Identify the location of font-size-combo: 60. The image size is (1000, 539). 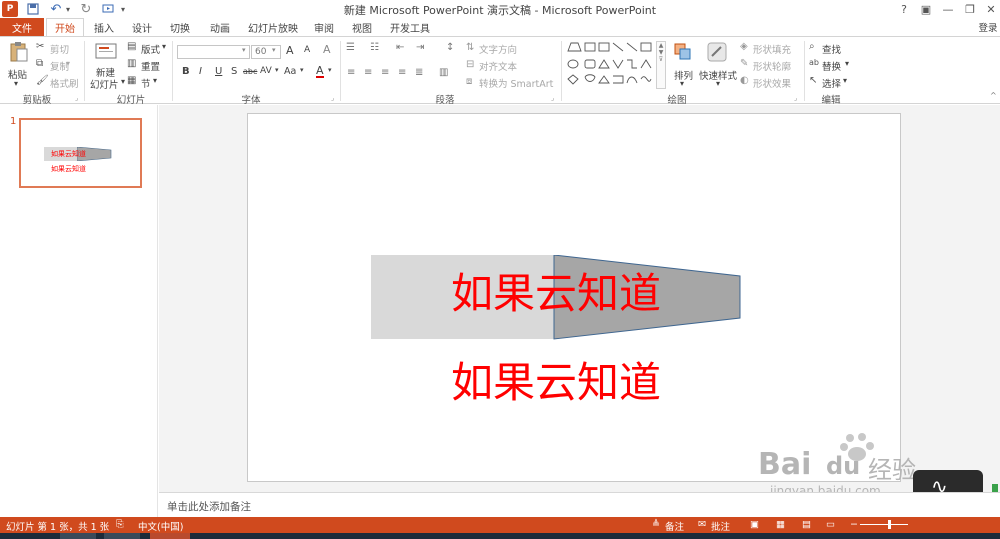
(266, 52).